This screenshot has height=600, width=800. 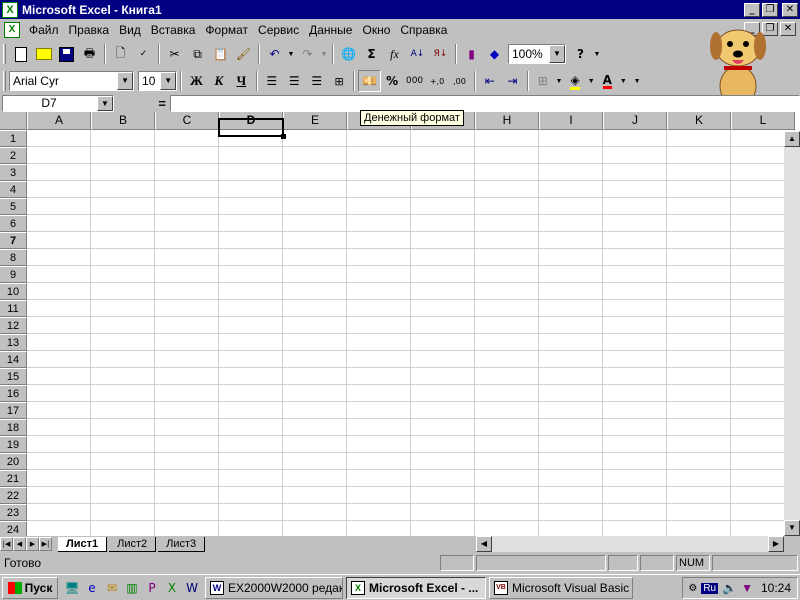 What do you see at coordinates (459, 81) in the screenshot?
I see `decrease-decimal-button: ,00` at bounding box center [459, 81].